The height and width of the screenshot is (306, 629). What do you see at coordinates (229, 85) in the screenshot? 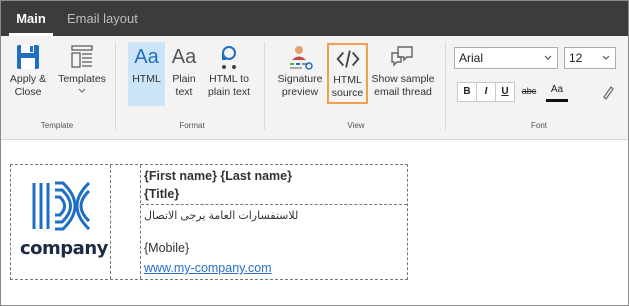
I see `html-to-plain-label: HTML to plain text` at bounding box center [229, 85].